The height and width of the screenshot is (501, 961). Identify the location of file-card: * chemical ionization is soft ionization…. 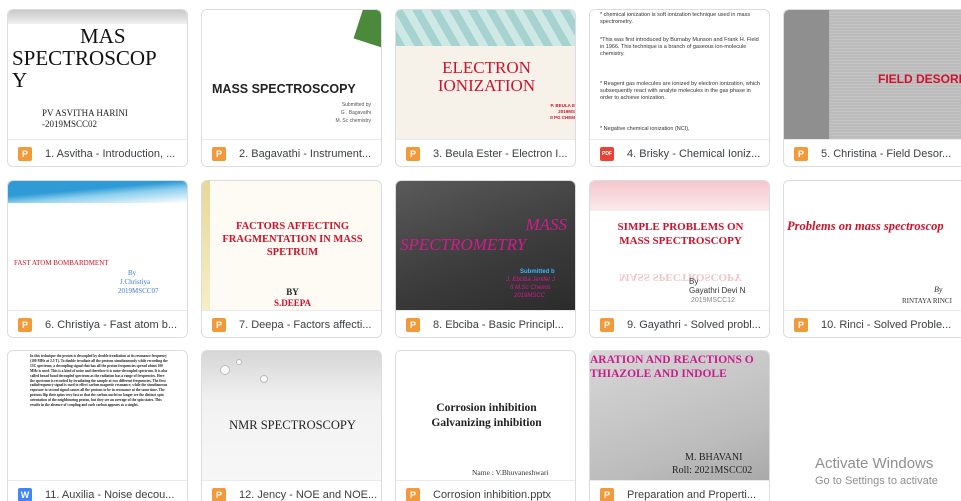
(679, 88).